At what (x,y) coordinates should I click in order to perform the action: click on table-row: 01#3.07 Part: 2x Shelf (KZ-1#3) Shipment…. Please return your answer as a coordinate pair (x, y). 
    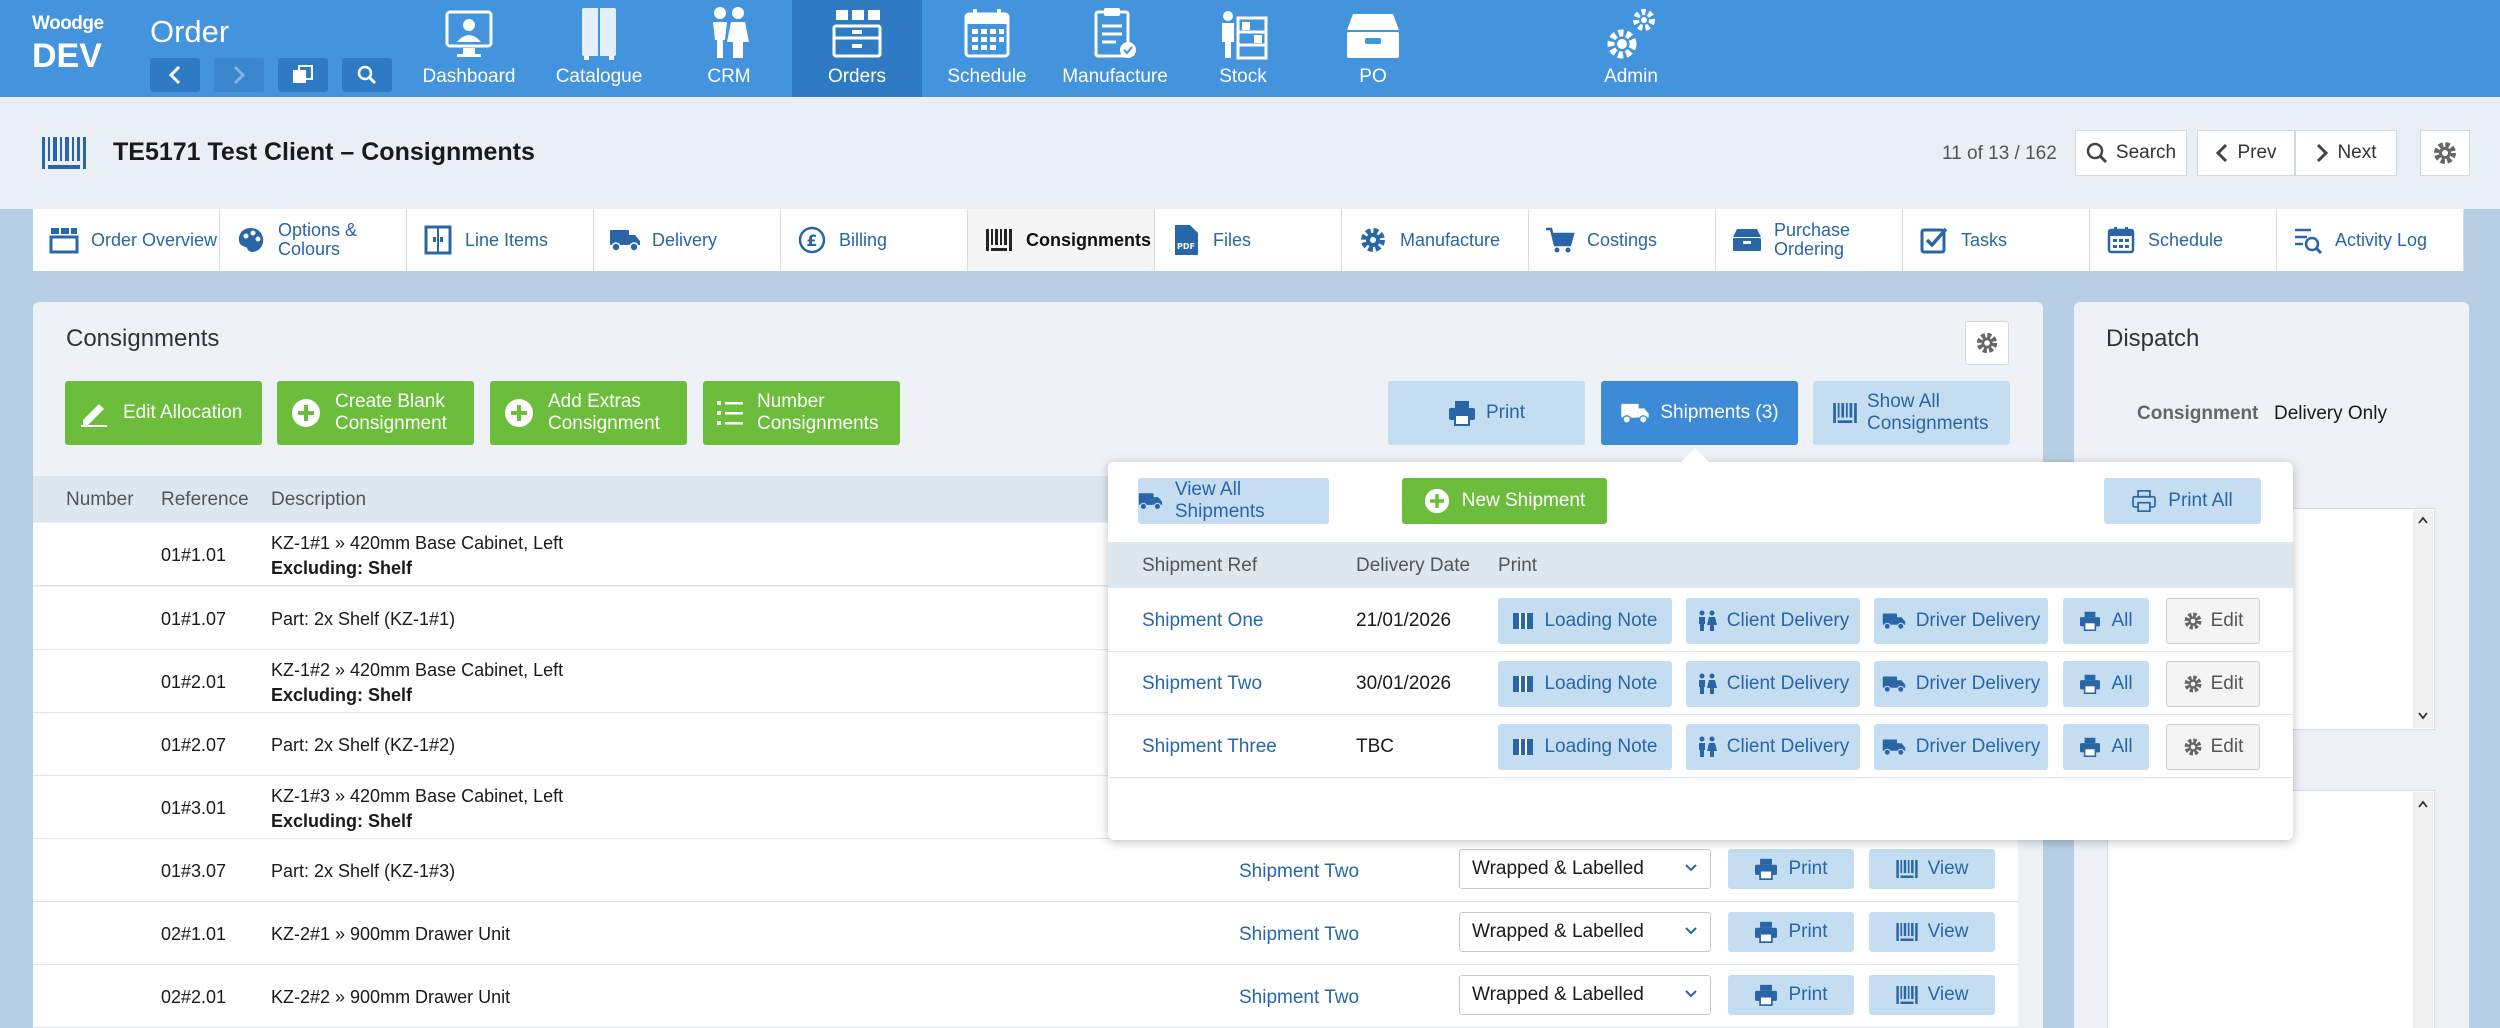
    Looking at the image, I should click on (1025, 870).